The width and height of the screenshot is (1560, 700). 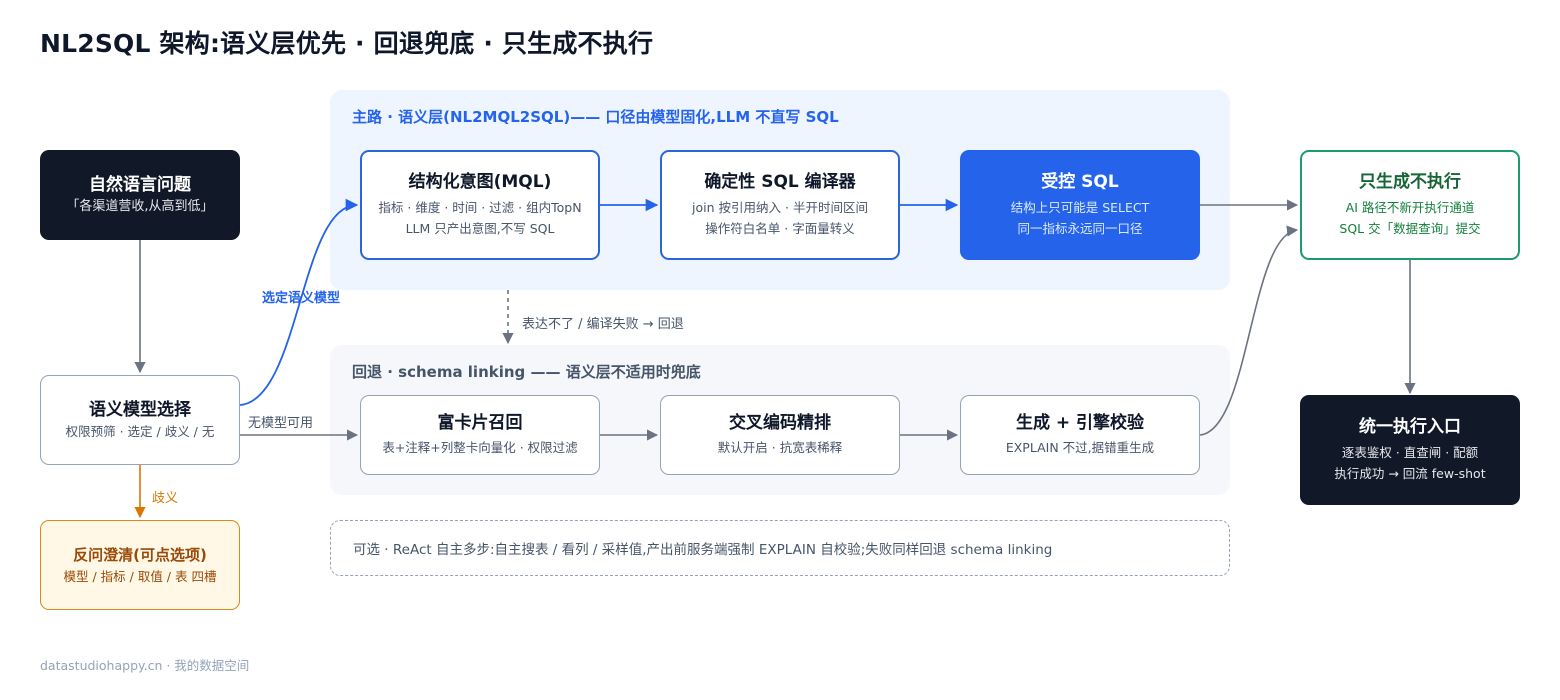 I want to click on node-gen-check: 生成 + 引擎校验 EXPLAIN 不过,据错重生成, so click(x=1080, y=435).